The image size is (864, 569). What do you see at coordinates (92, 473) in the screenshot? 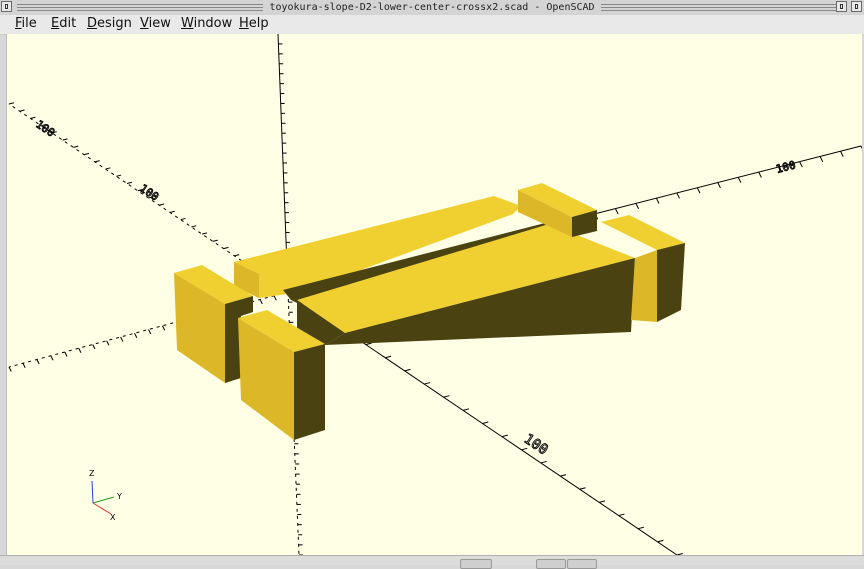
I see `gizmo-z-label: Z` at bounding box center [92, 473].